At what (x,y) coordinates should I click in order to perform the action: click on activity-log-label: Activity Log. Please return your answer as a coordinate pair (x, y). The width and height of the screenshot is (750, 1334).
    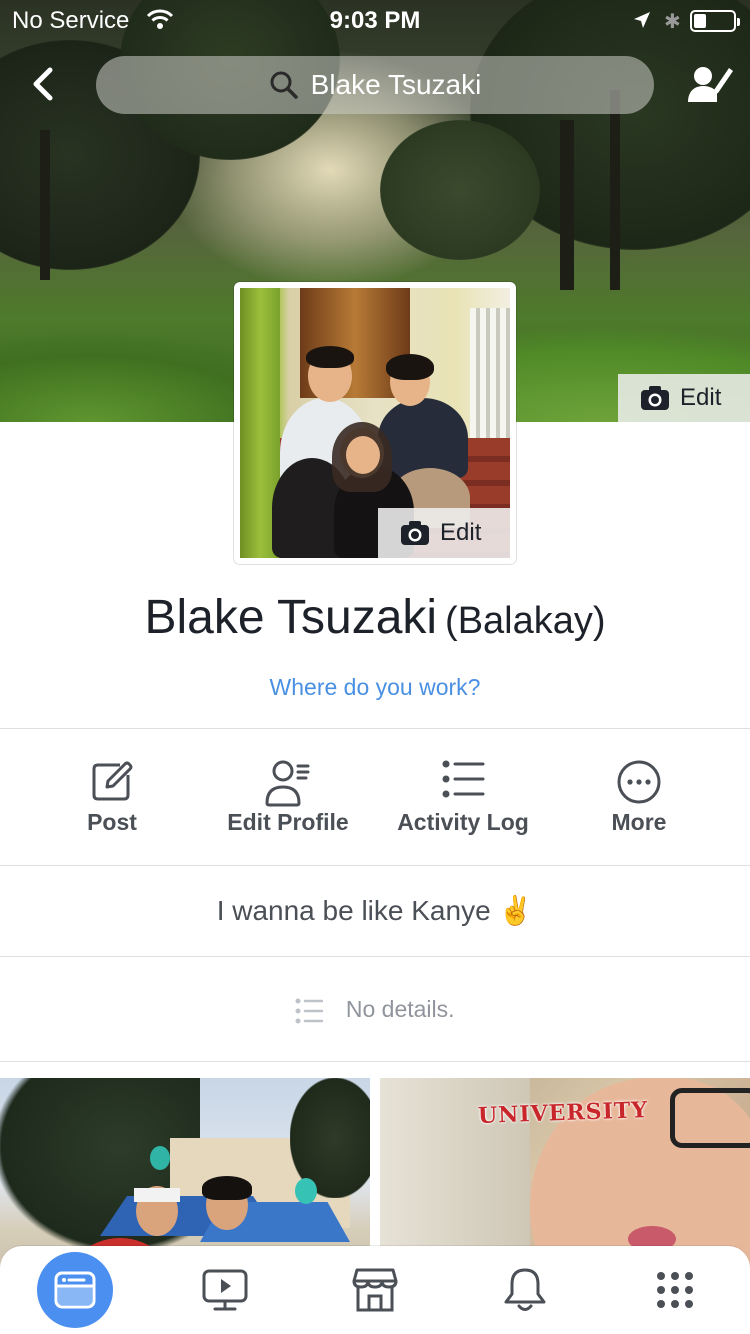
    Looking at the image, I should click on (463, 822).